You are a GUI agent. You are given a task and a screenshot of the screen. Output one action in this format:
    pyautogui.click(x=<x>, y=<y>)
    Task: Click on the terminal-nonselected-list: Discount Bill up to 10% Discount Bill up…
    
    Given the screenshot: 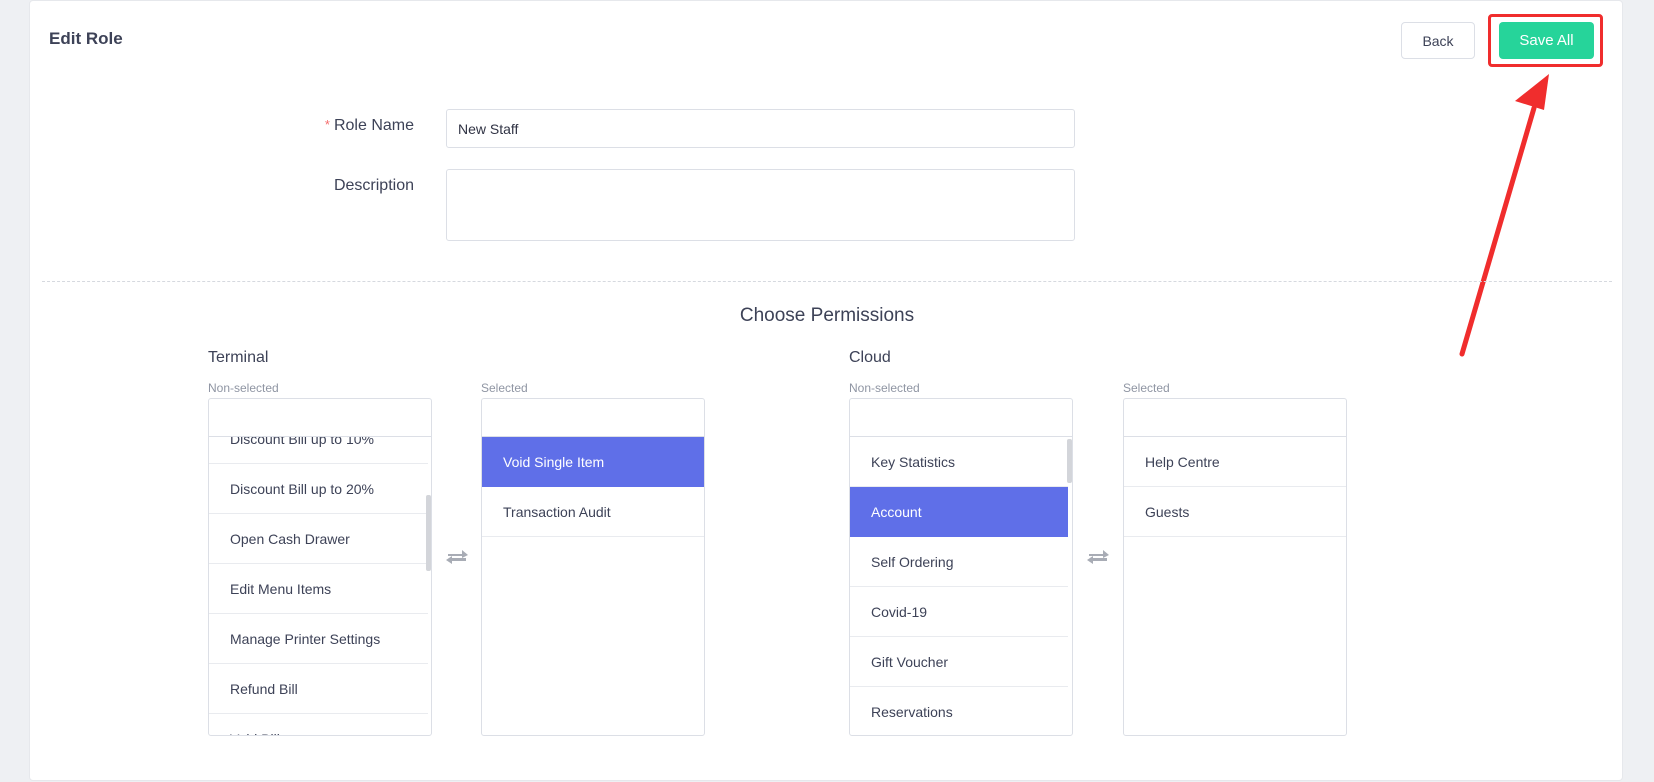 What is the action you would take?
    pyautogui.click(x=320, y=567)
    